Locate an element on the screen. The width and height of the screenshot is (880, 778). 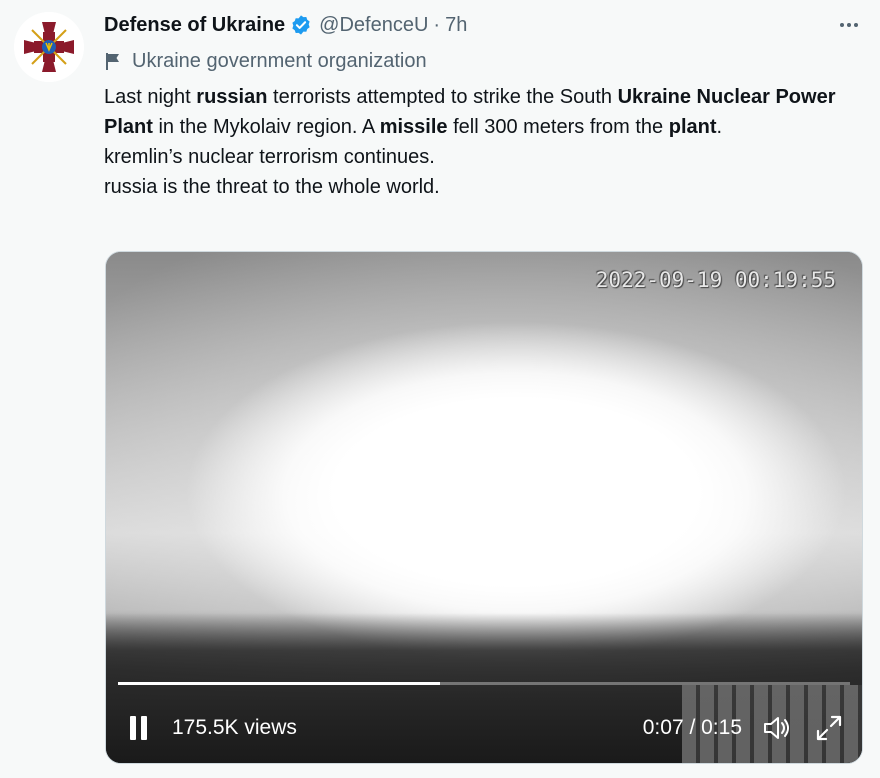
tweet-timestamp: 7h is located at coordinates (456, 25).